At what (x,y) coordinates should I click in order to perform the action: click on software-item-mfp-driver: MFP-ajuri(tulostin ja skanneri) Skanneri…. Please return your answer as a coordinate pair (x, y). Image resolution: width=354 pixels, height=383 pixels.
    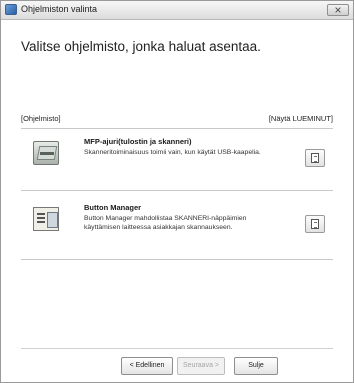
    Looking at the image, I should click on (177, 160).